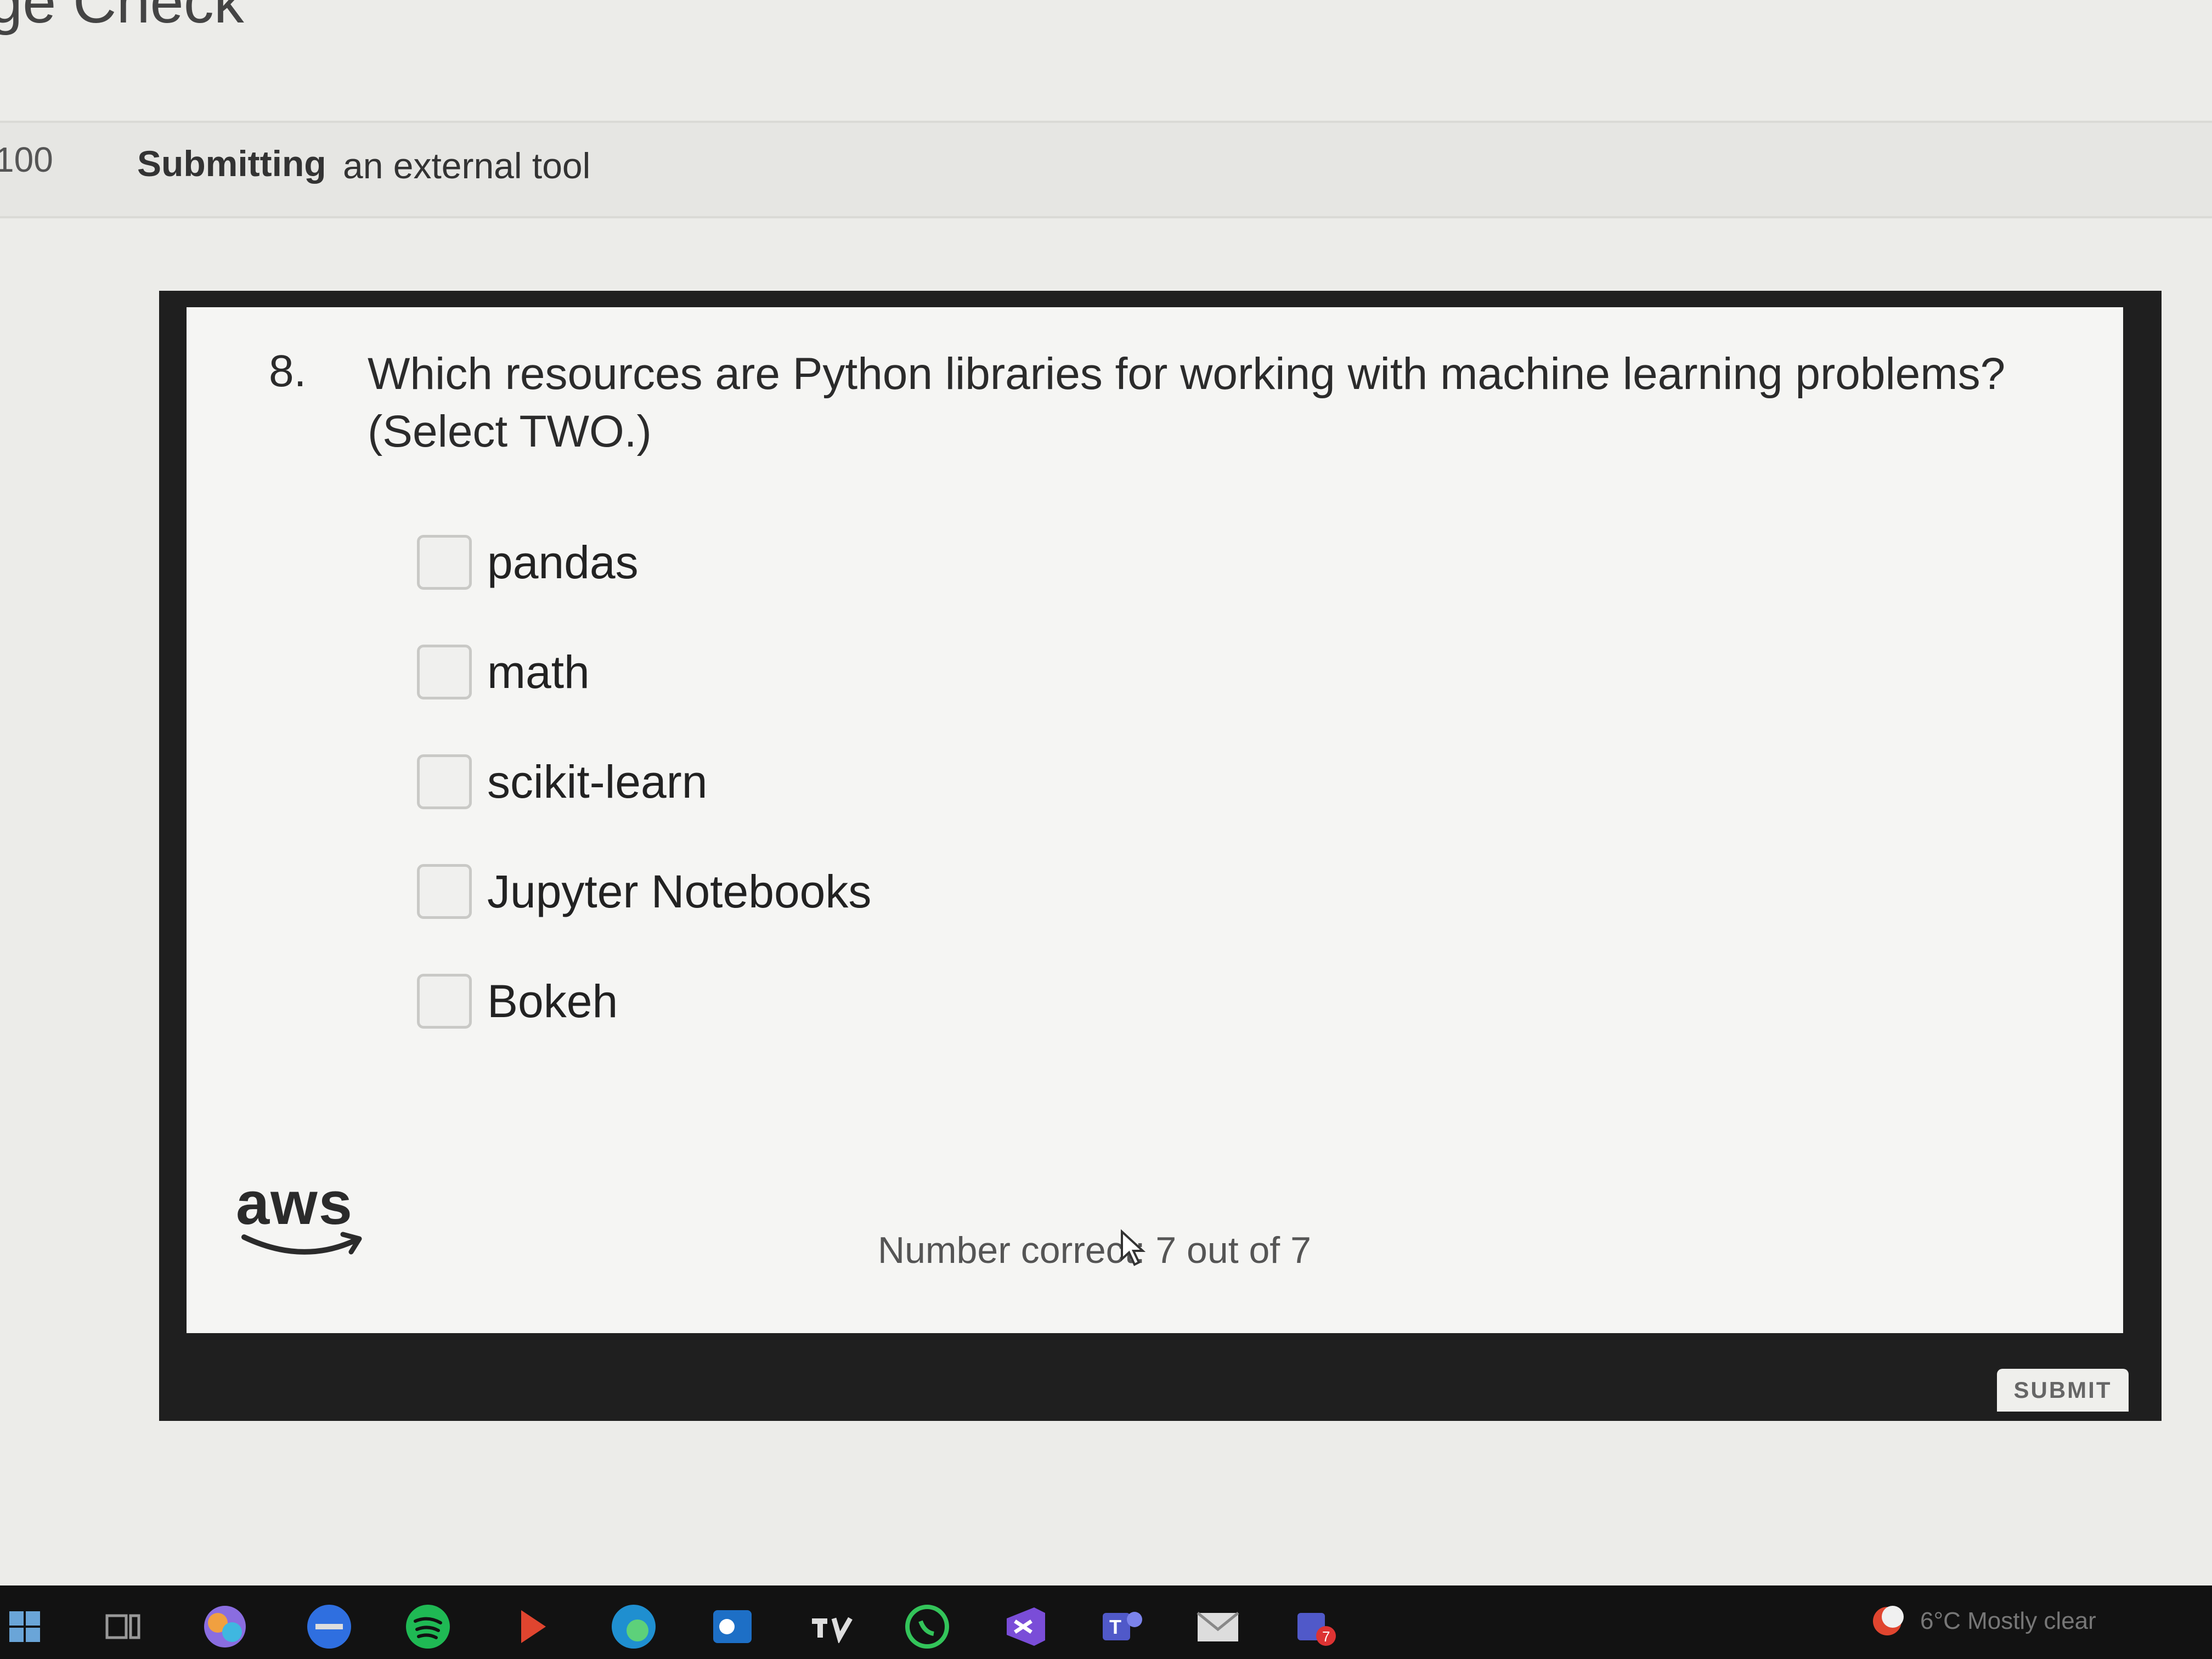 The width and height of the screenshot is (2212, 1659). What do you see at coordinates (1888, 1620) in the screenshot?
I see `weather-icon` at bounding box center [1888, 1620].